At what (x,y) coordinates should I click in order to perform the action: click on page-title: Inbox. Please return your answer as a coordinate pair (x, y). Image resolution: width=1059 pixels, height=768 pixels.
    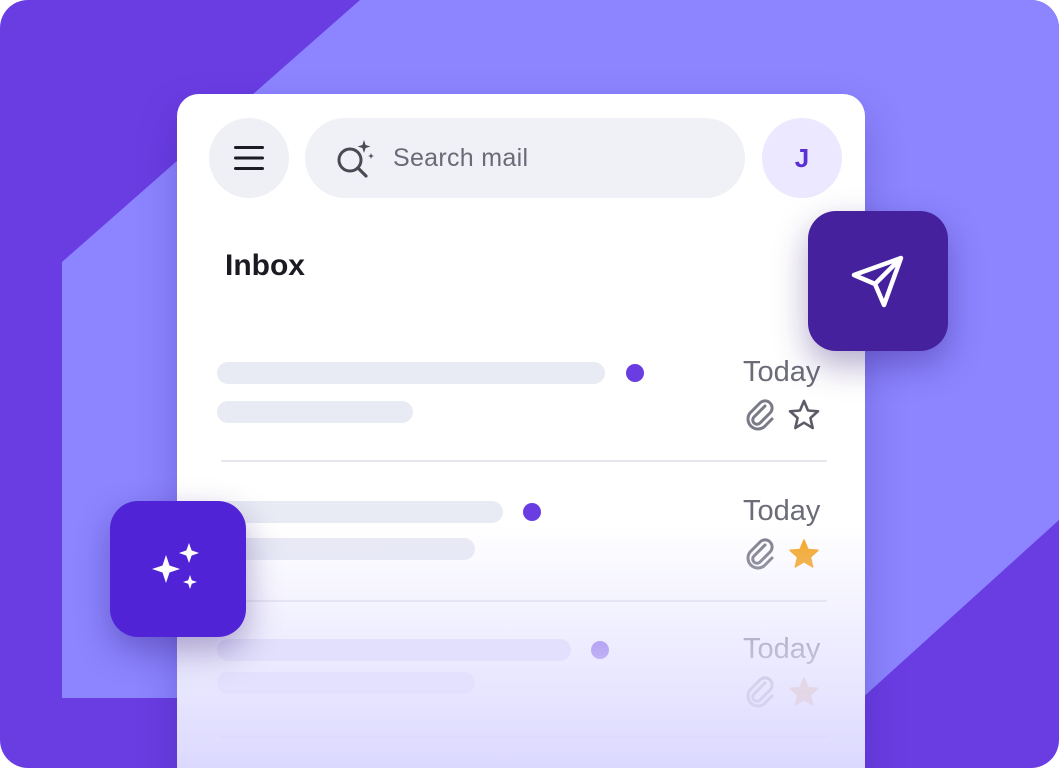
    Looking at the image, I should click on (265, 265).